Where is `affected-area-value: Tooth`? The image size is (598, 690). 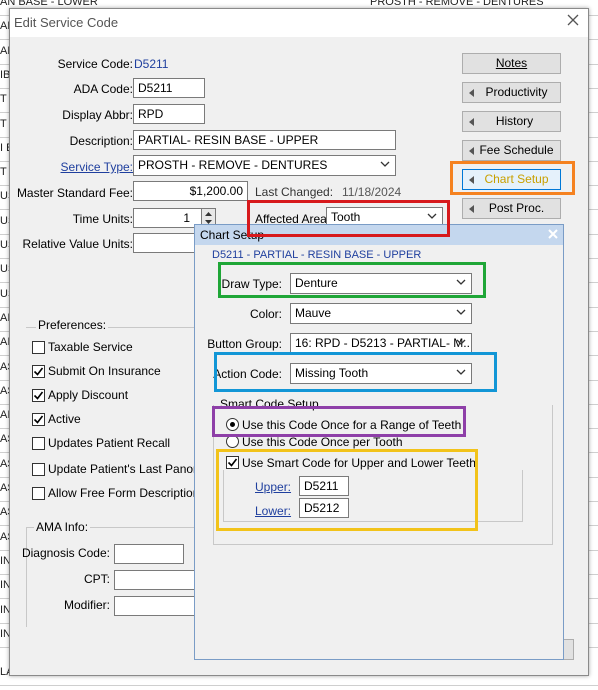 affected-area-value: Tooth is located at coordinates (346, 217).